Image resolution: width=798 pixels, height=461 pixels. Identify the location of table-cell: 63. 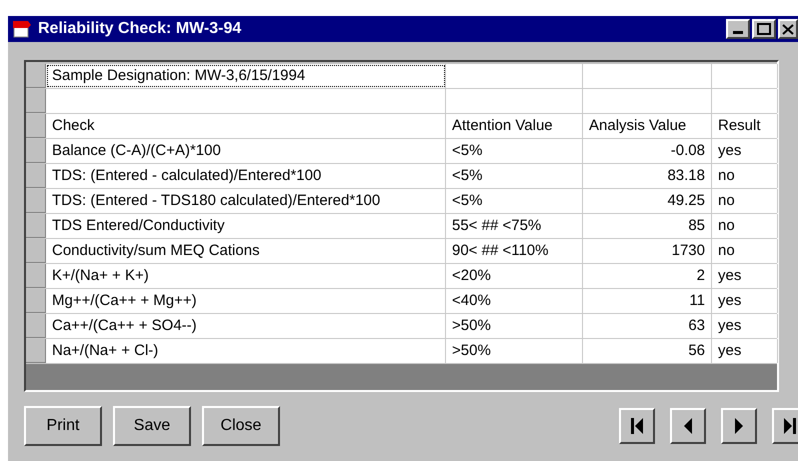
(647, 326).